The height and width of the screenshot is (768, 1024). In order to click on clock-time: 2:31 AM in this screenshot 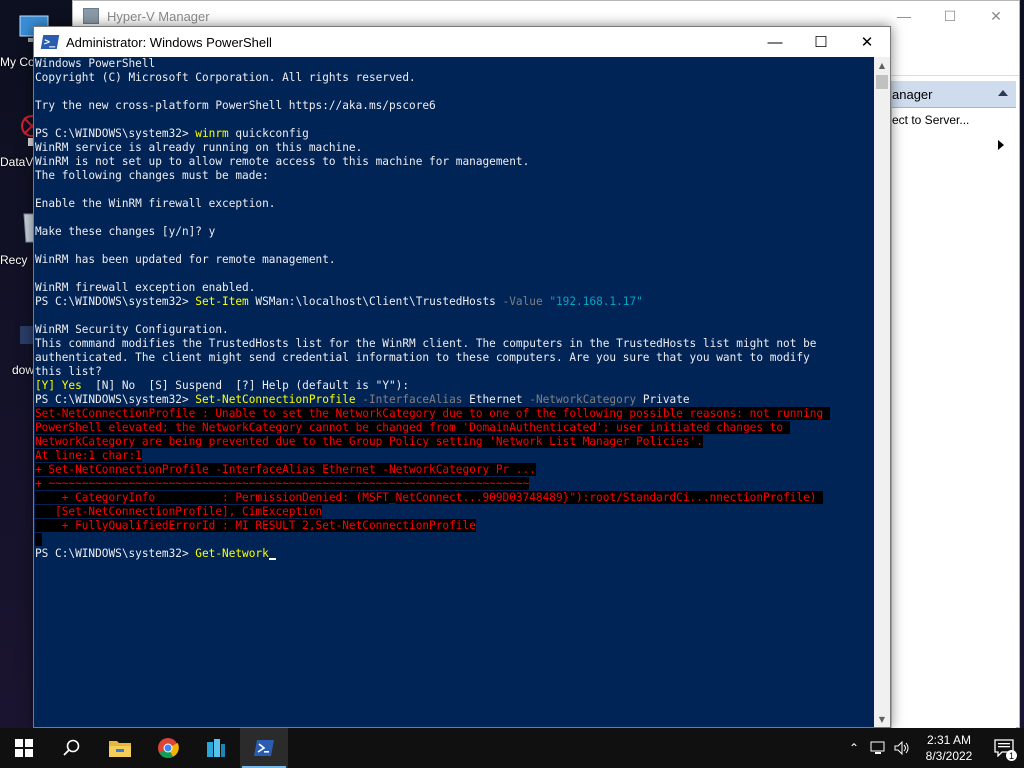, I will do `click(949, 740)`.